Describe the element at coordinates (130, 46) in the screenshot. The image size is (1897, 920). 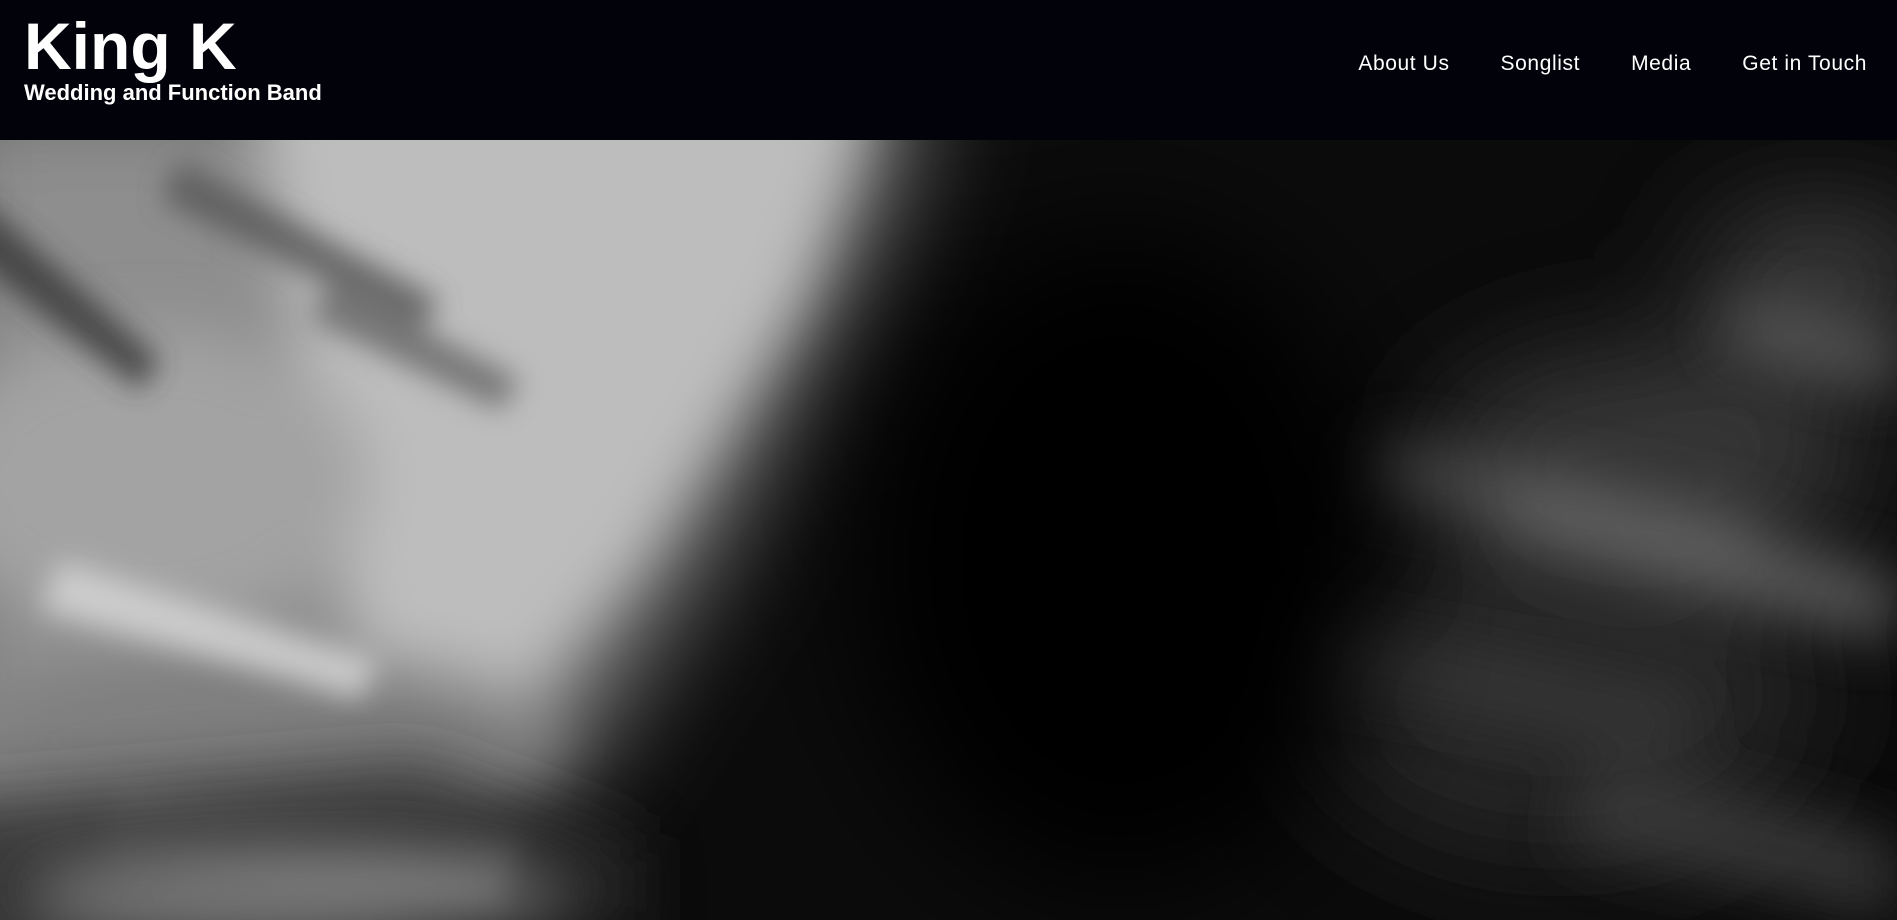
I see `brand-title: King K` at that location.